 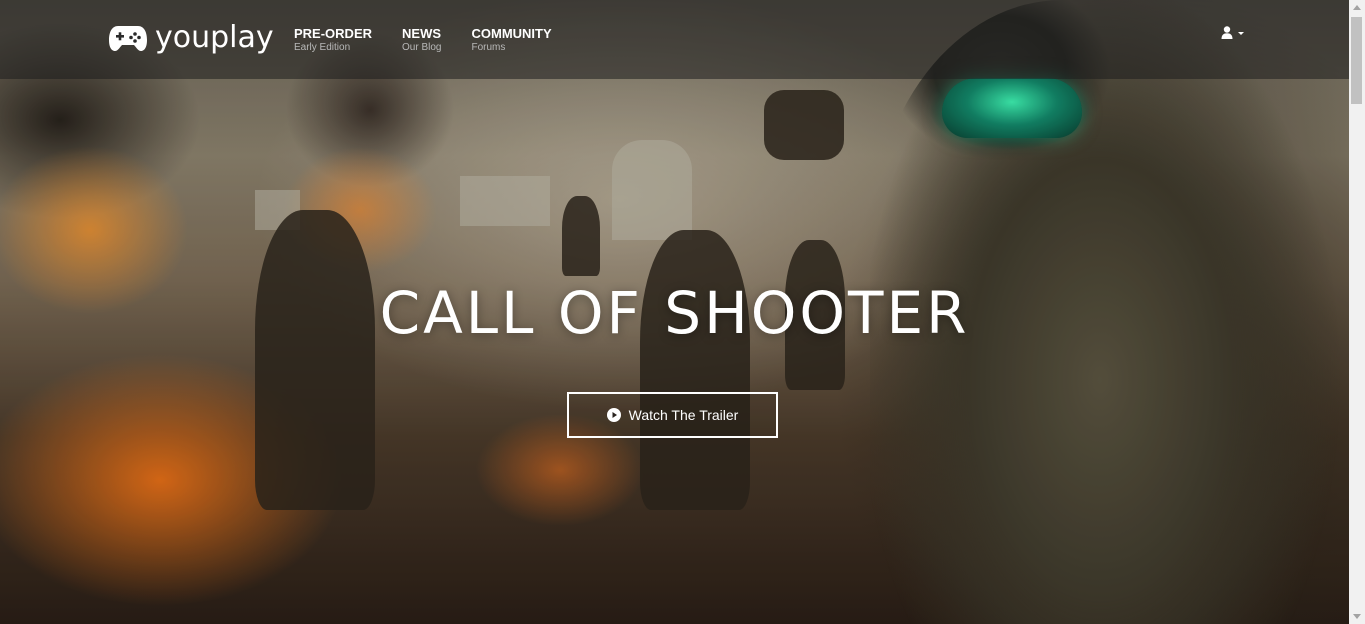 I want to click on nav-item-sublabel: Early Edition, so click(x=322, y=47).